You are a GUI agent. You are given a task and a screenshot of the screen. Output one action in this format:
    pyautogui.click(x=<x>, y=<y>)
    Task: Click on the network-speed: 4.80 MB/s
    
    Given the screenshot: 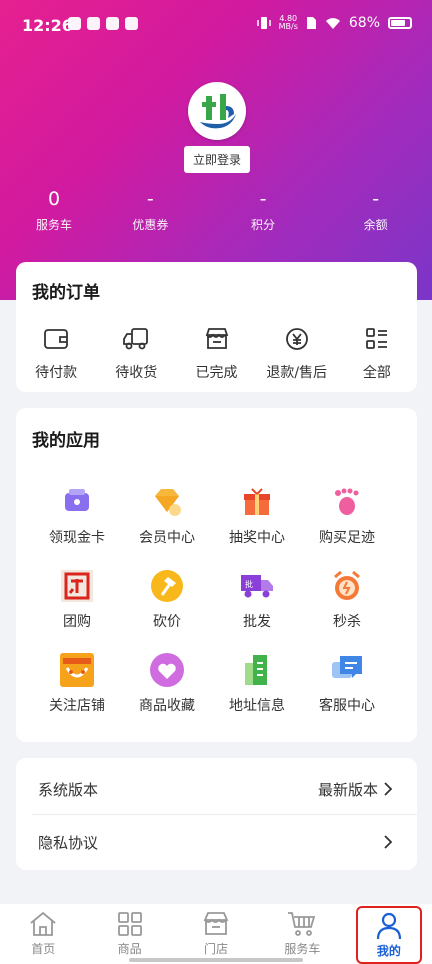 What is the action you would take?
    pyautogui.click(x=288, y=22)
    